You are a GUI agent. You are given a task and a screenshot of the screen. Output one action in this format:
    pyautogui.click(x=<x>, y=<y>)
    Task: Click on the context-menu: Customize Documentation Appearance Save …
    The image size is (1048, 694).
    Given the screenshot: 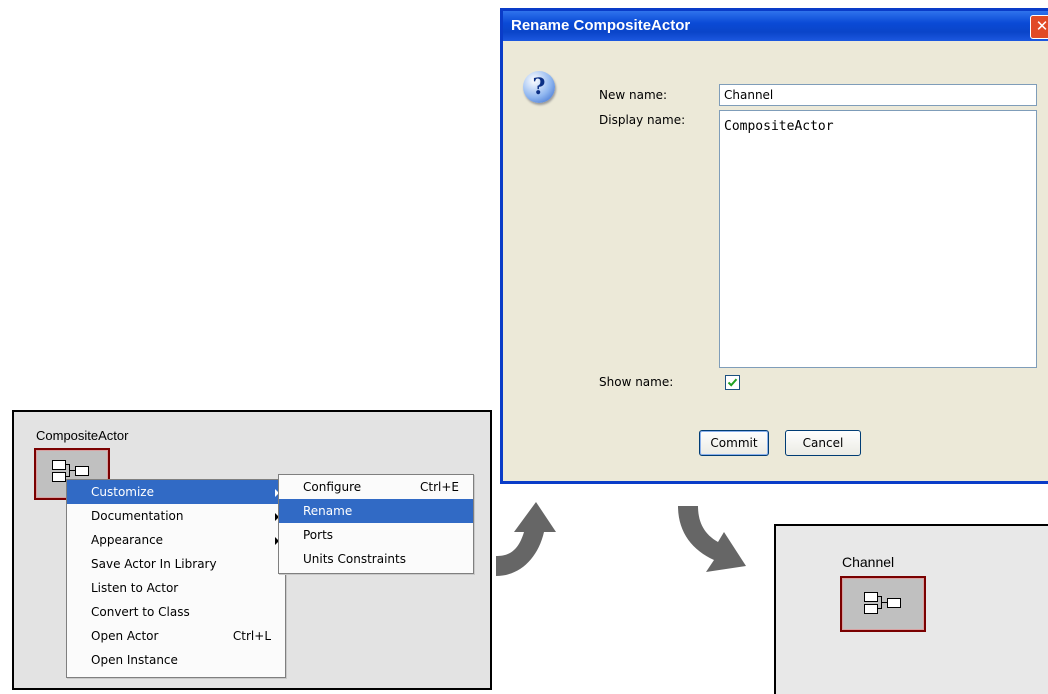 What is the action you would take?
    pyautogui.click(x=176, y=578)
    